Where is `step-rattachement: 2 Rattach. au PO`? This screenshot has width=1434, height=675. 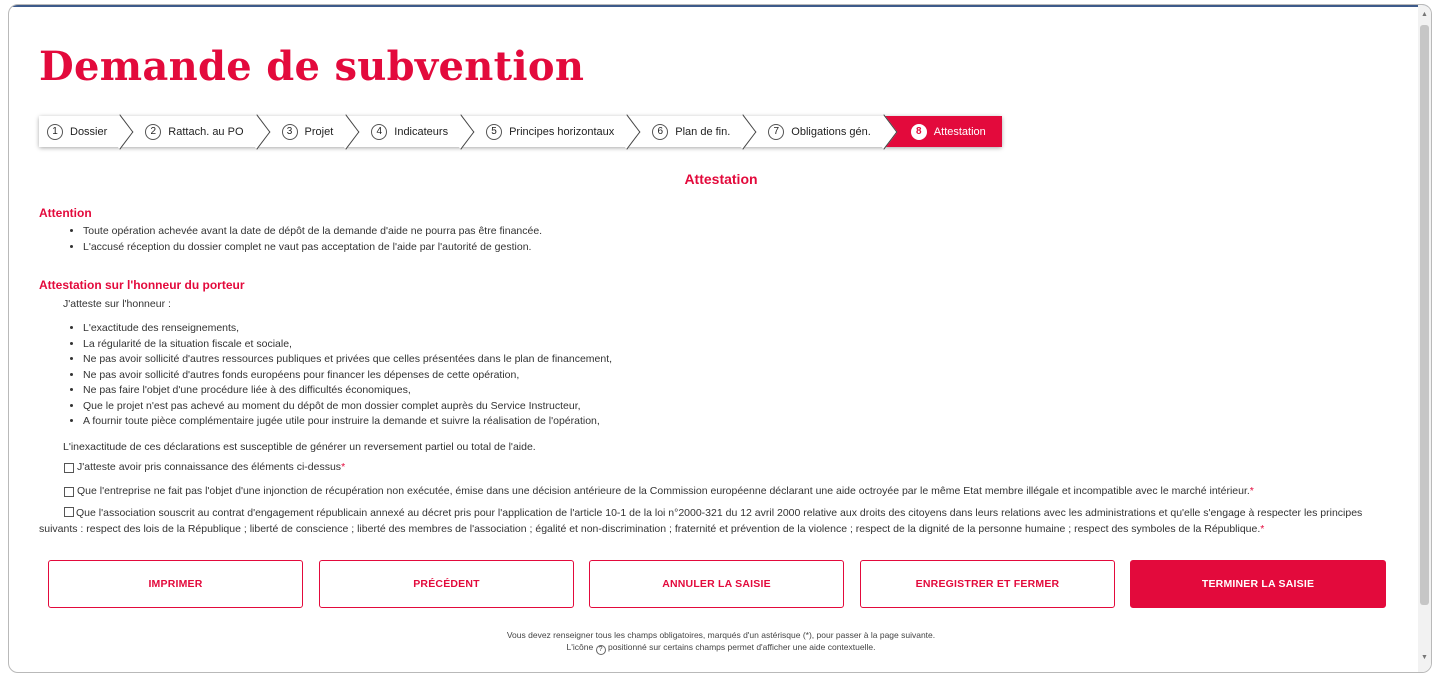
step-rattachement: 2 Rattach. au PO is located at coordinates (189, 131).